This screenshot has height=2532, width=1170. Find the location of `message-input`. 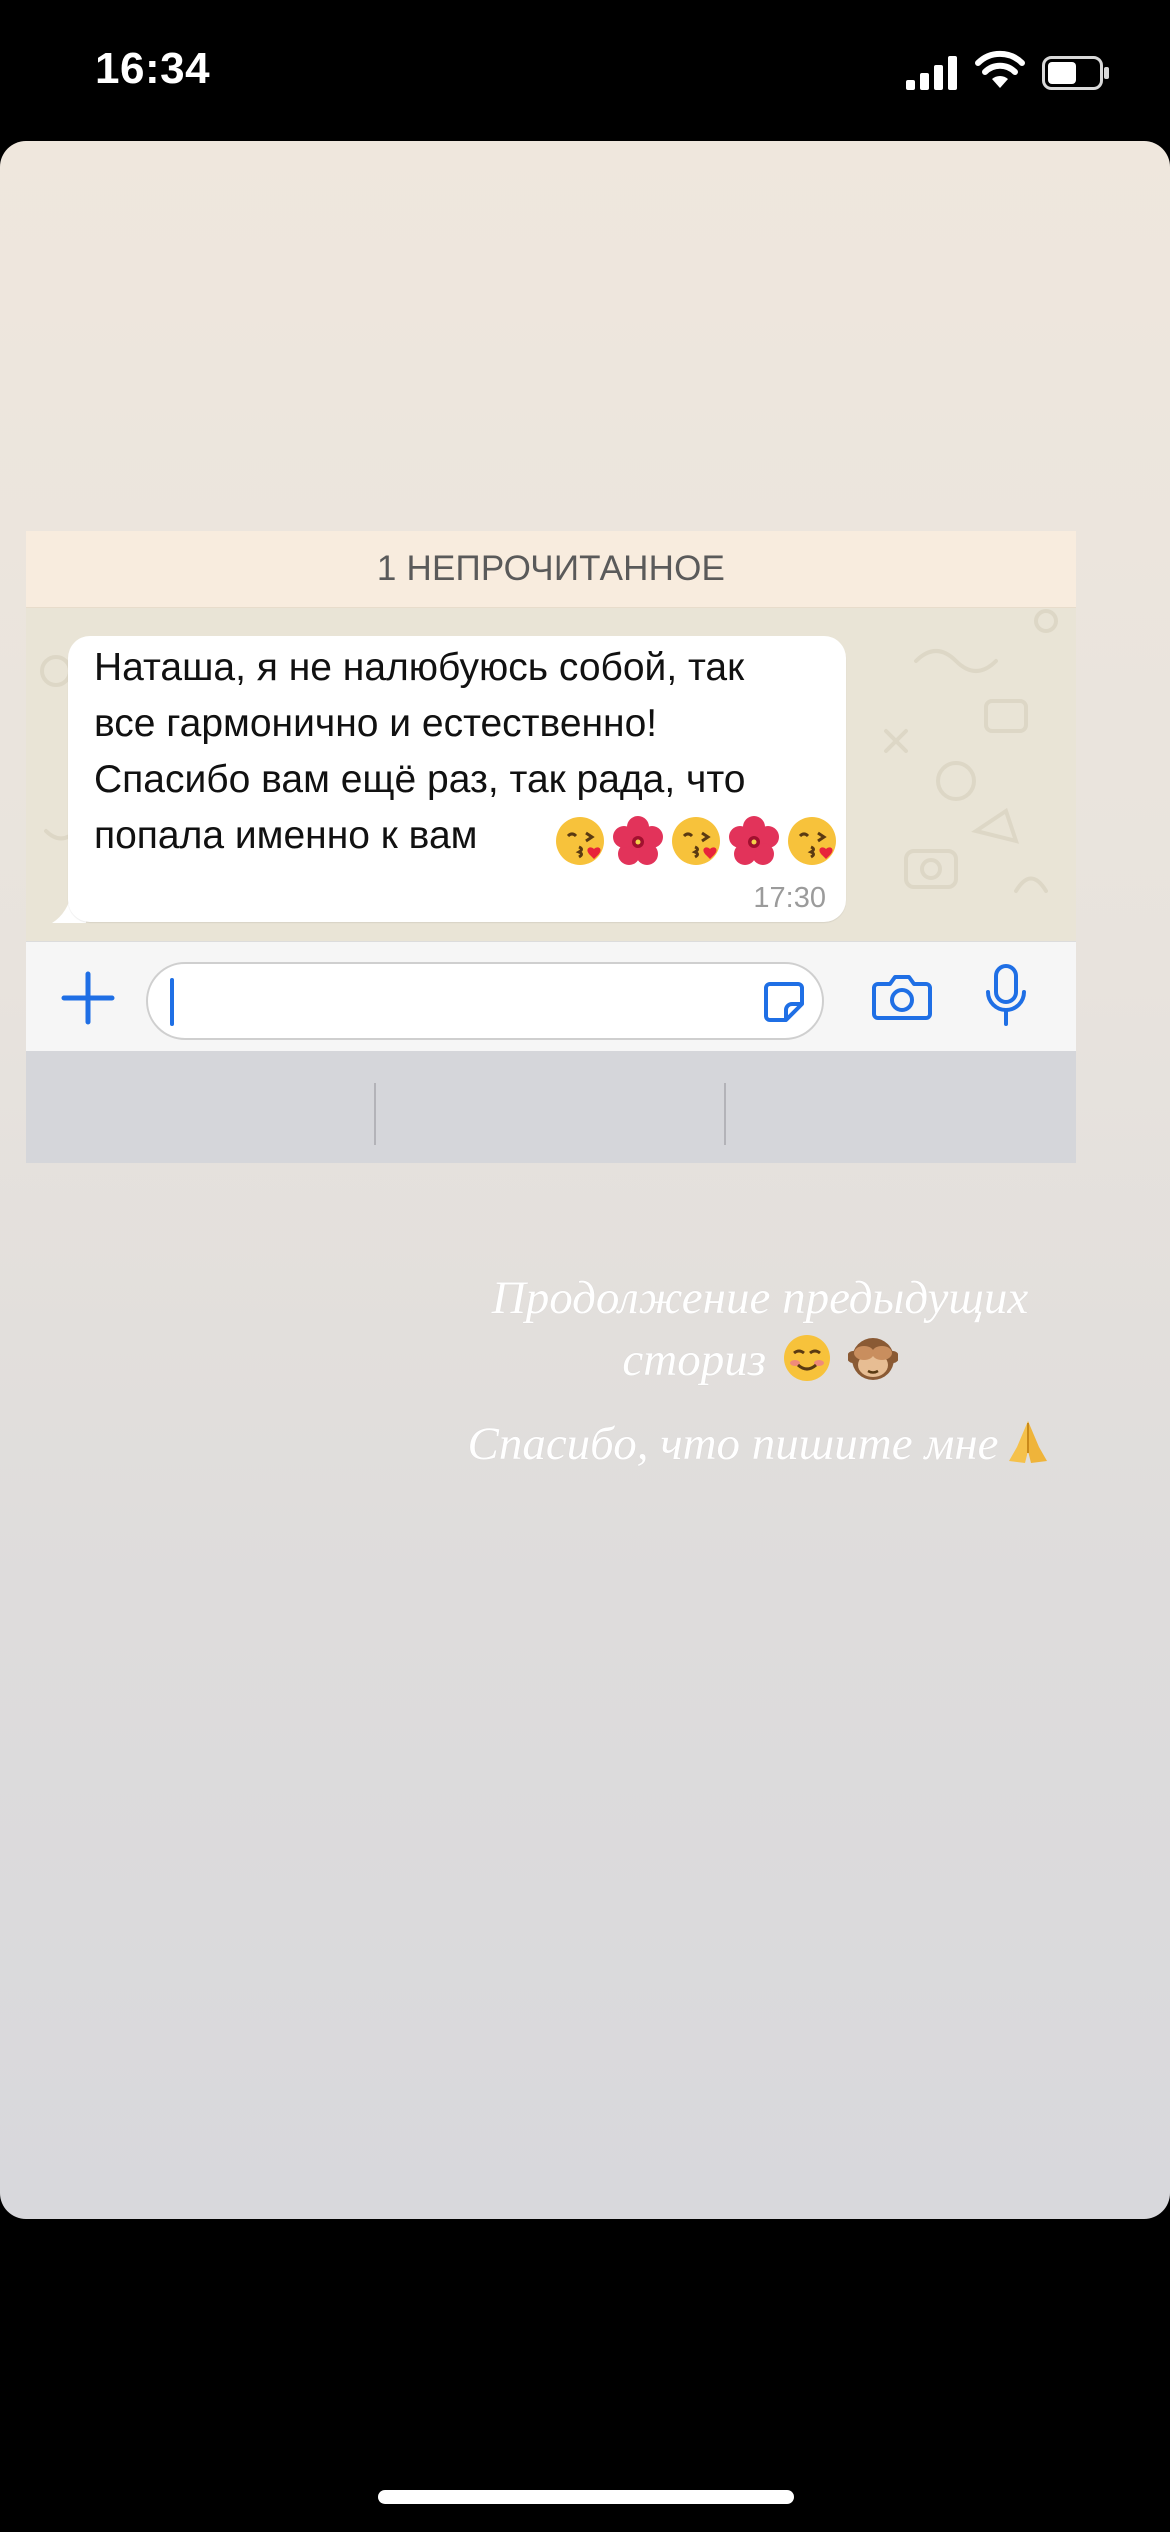

message-input is located at coordinates (485, 1001).